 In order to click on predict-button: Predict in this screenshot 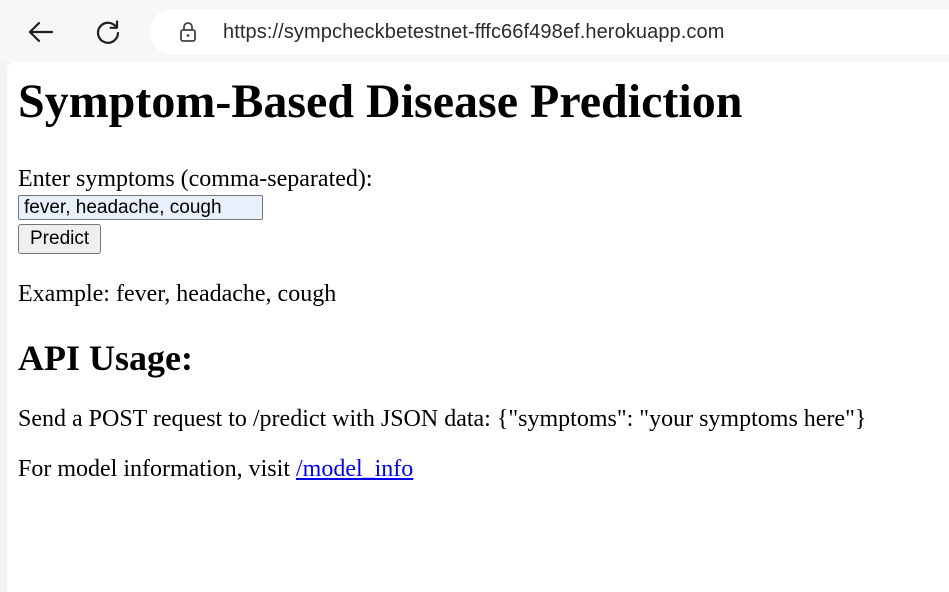, I will do `click(60, 239)`.